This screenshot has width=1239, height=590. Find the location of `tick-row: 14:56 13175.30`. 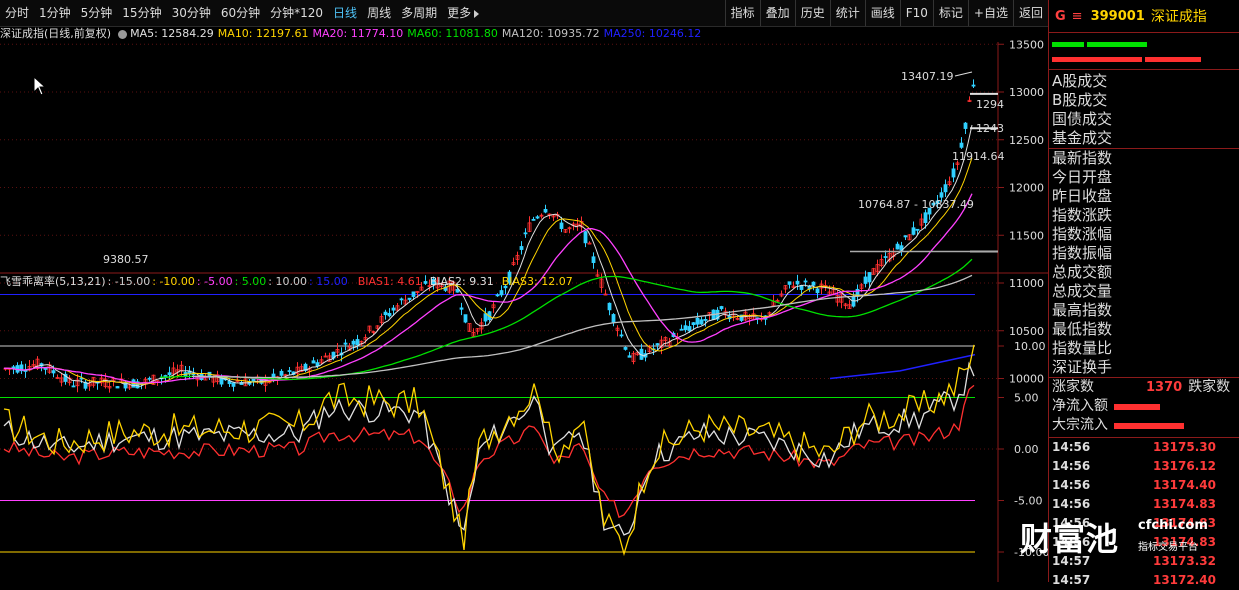

tick-row: 14:56 13175.30 is located at coordinates (1144, 447).